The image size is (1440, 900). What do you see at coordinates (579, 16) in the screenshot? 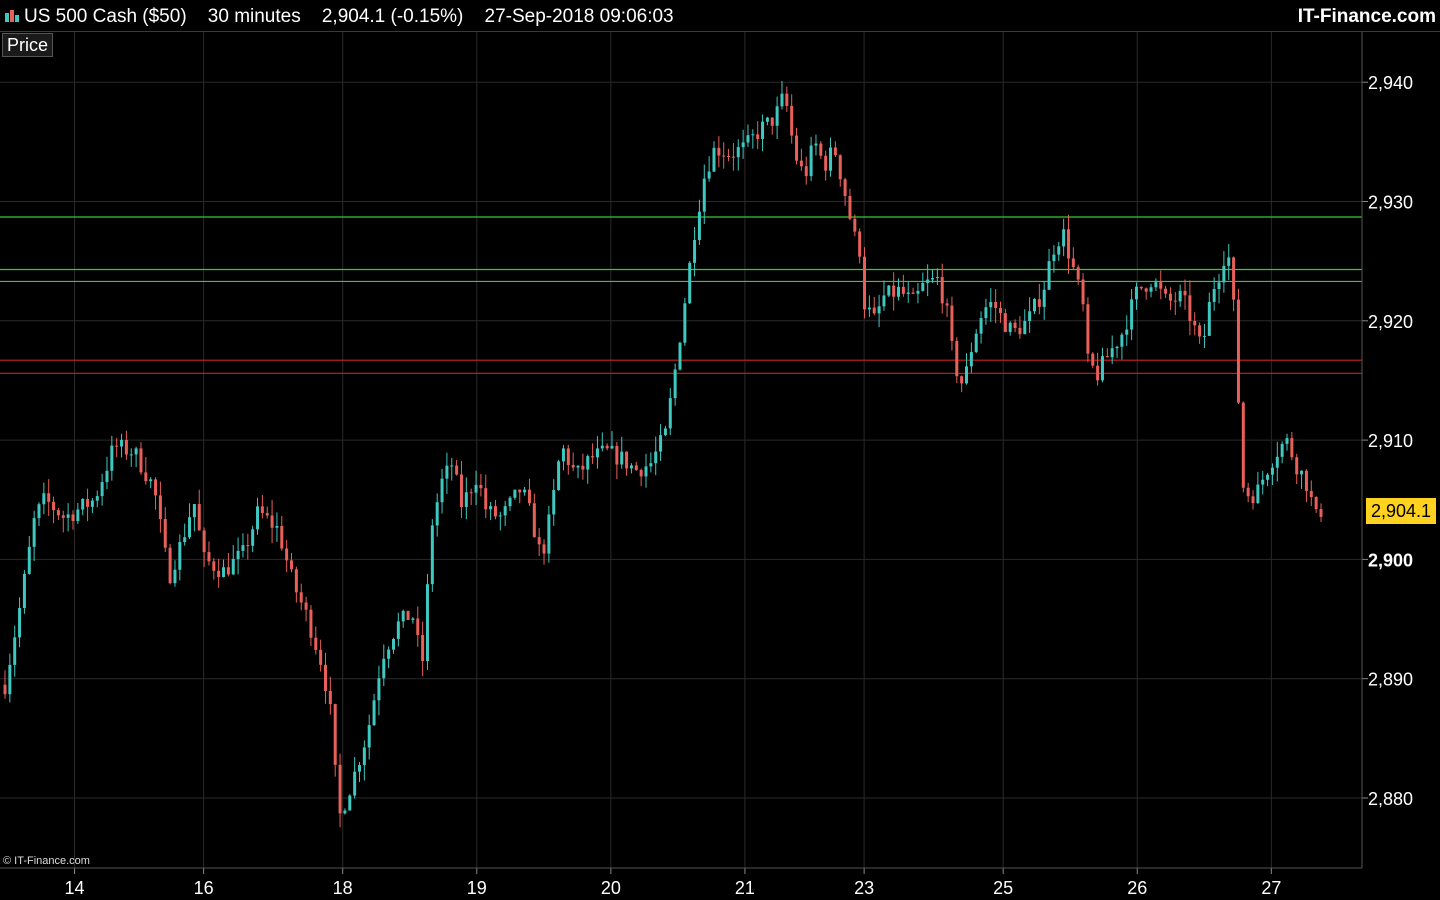
I see `datetime-label: 27-Sep-2018 09:06:03` at bounding box center [579, 16].